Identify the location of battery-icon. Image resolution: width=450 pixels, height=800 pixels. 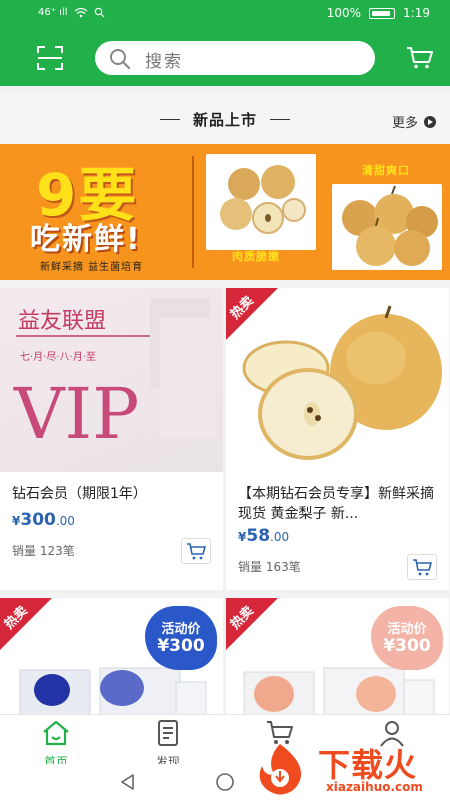
(382, 13).